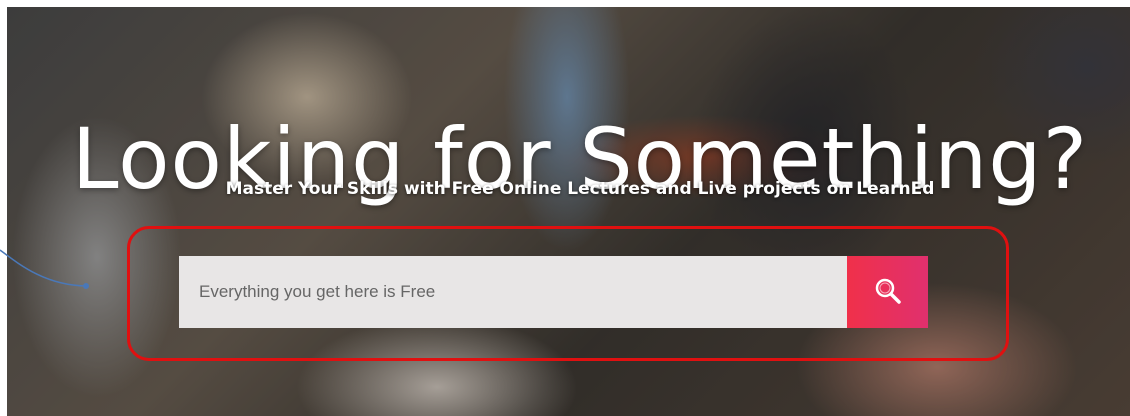 Image resolution: width=1130 pixels, height=416 pixels. I want to click on search-icon, so click(888, 292).